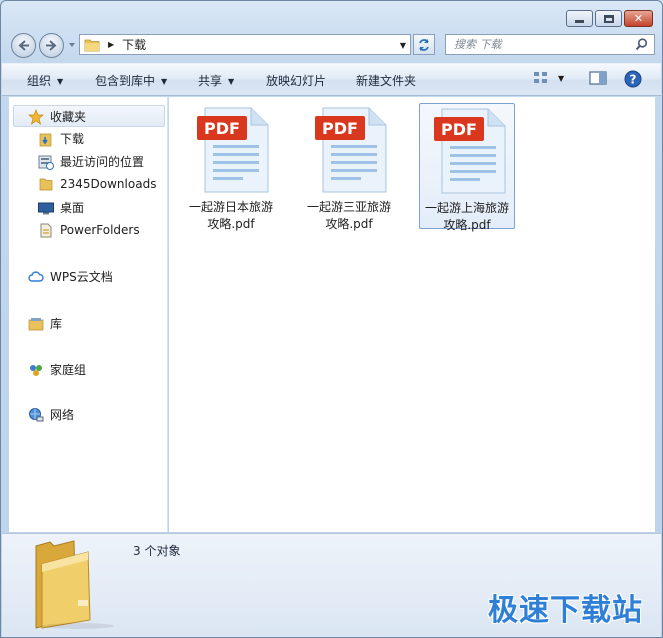 This screenshot has height=638, width=663. What do you see at coordinates (62, 415) in the screenshot?
I see `nav-network-label: 网络` at bounding box center [62, 415].